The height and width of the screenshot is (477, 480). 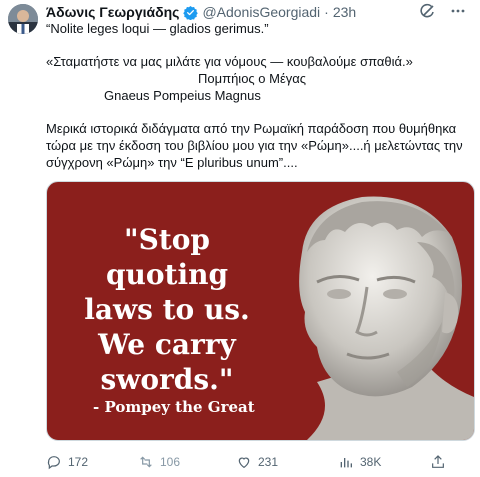 I want to click on like-button: 231, so click(x=257, y=462).